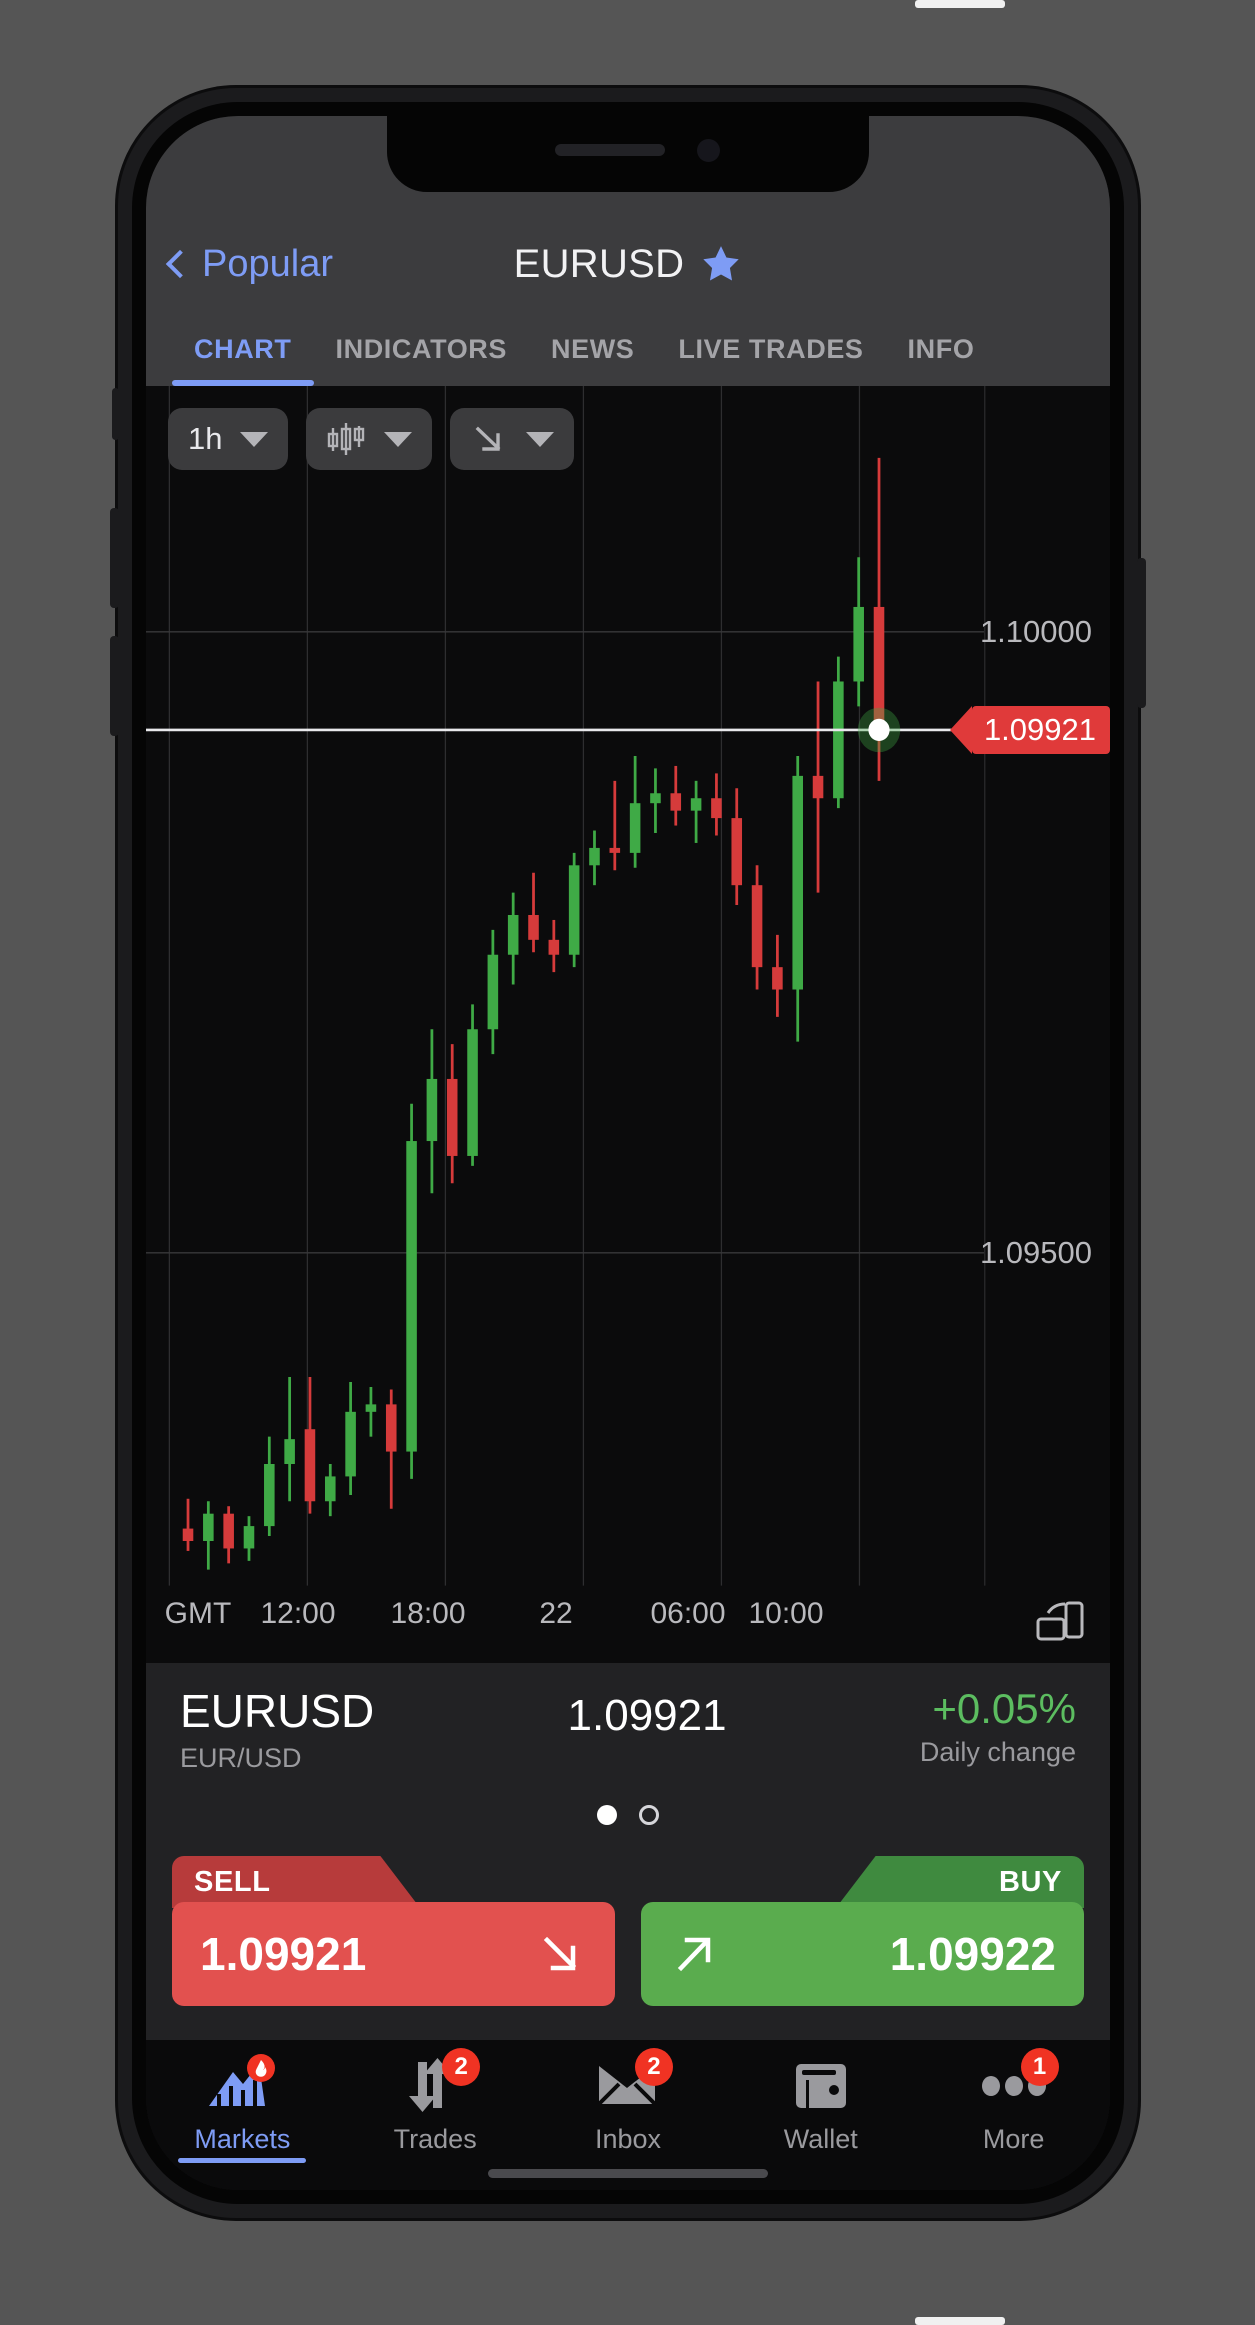 The width and height of the screenshot is (1255, 2325). Describe the element at coordinates (688, 1614) in the screenshot. I see `time-tick-4: 06:00` at that location.